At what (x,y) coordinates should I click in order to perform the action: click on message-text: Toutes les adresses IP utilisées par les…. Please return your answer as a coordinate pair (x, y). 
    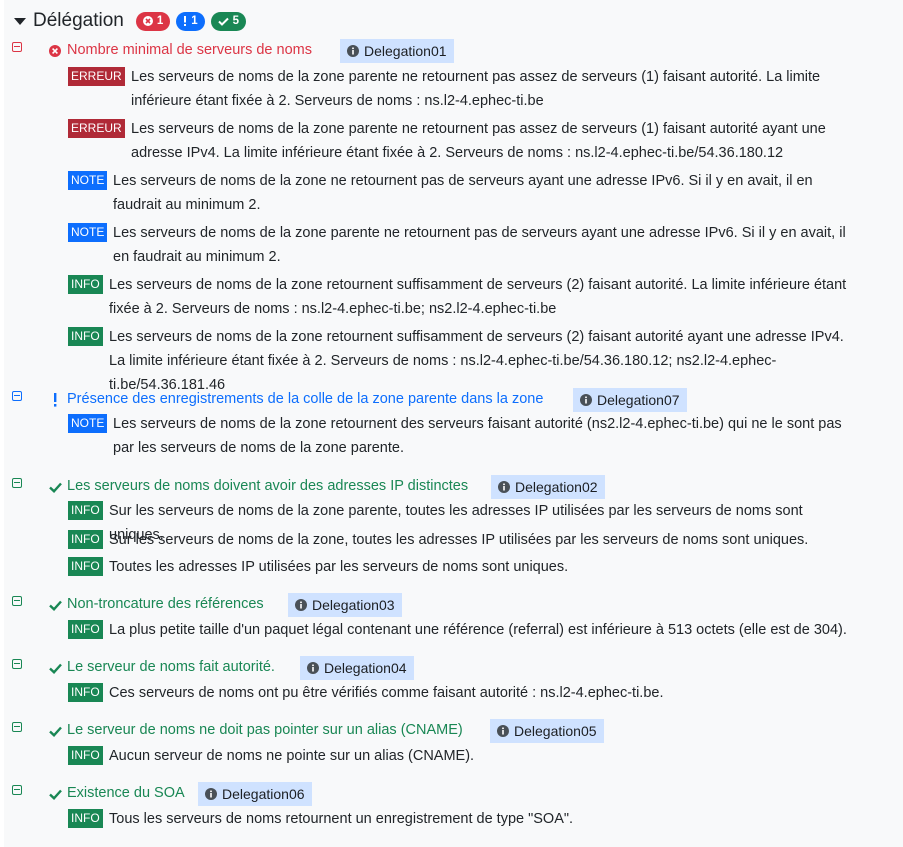
    Looking at the image, I should click on (339, 567).